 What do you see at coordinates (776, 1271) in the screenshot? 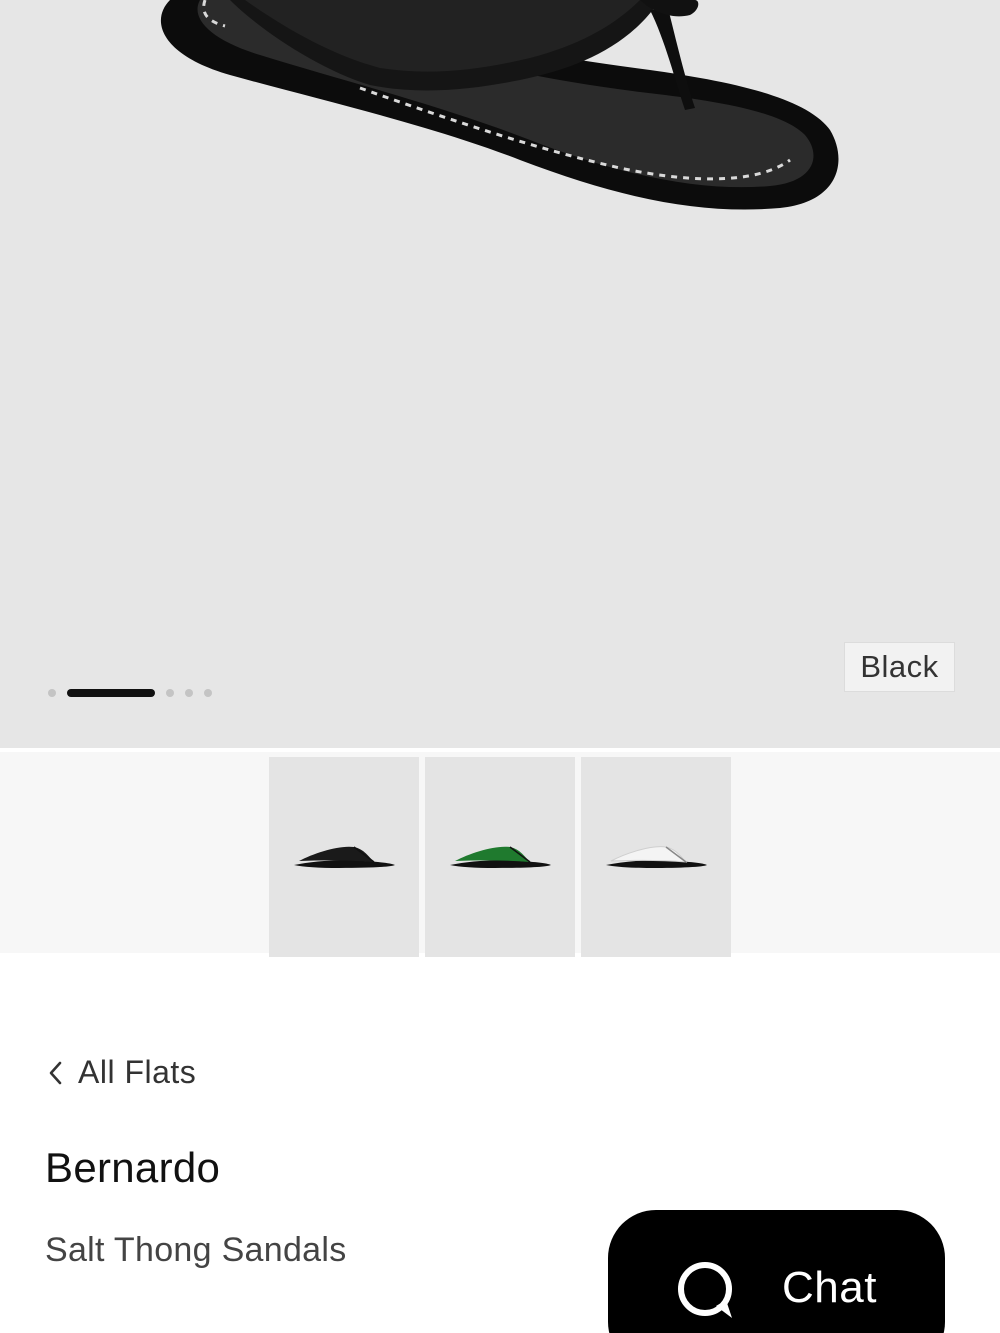
I see `chat-button: Chat` at bounding box center [776, 1271].